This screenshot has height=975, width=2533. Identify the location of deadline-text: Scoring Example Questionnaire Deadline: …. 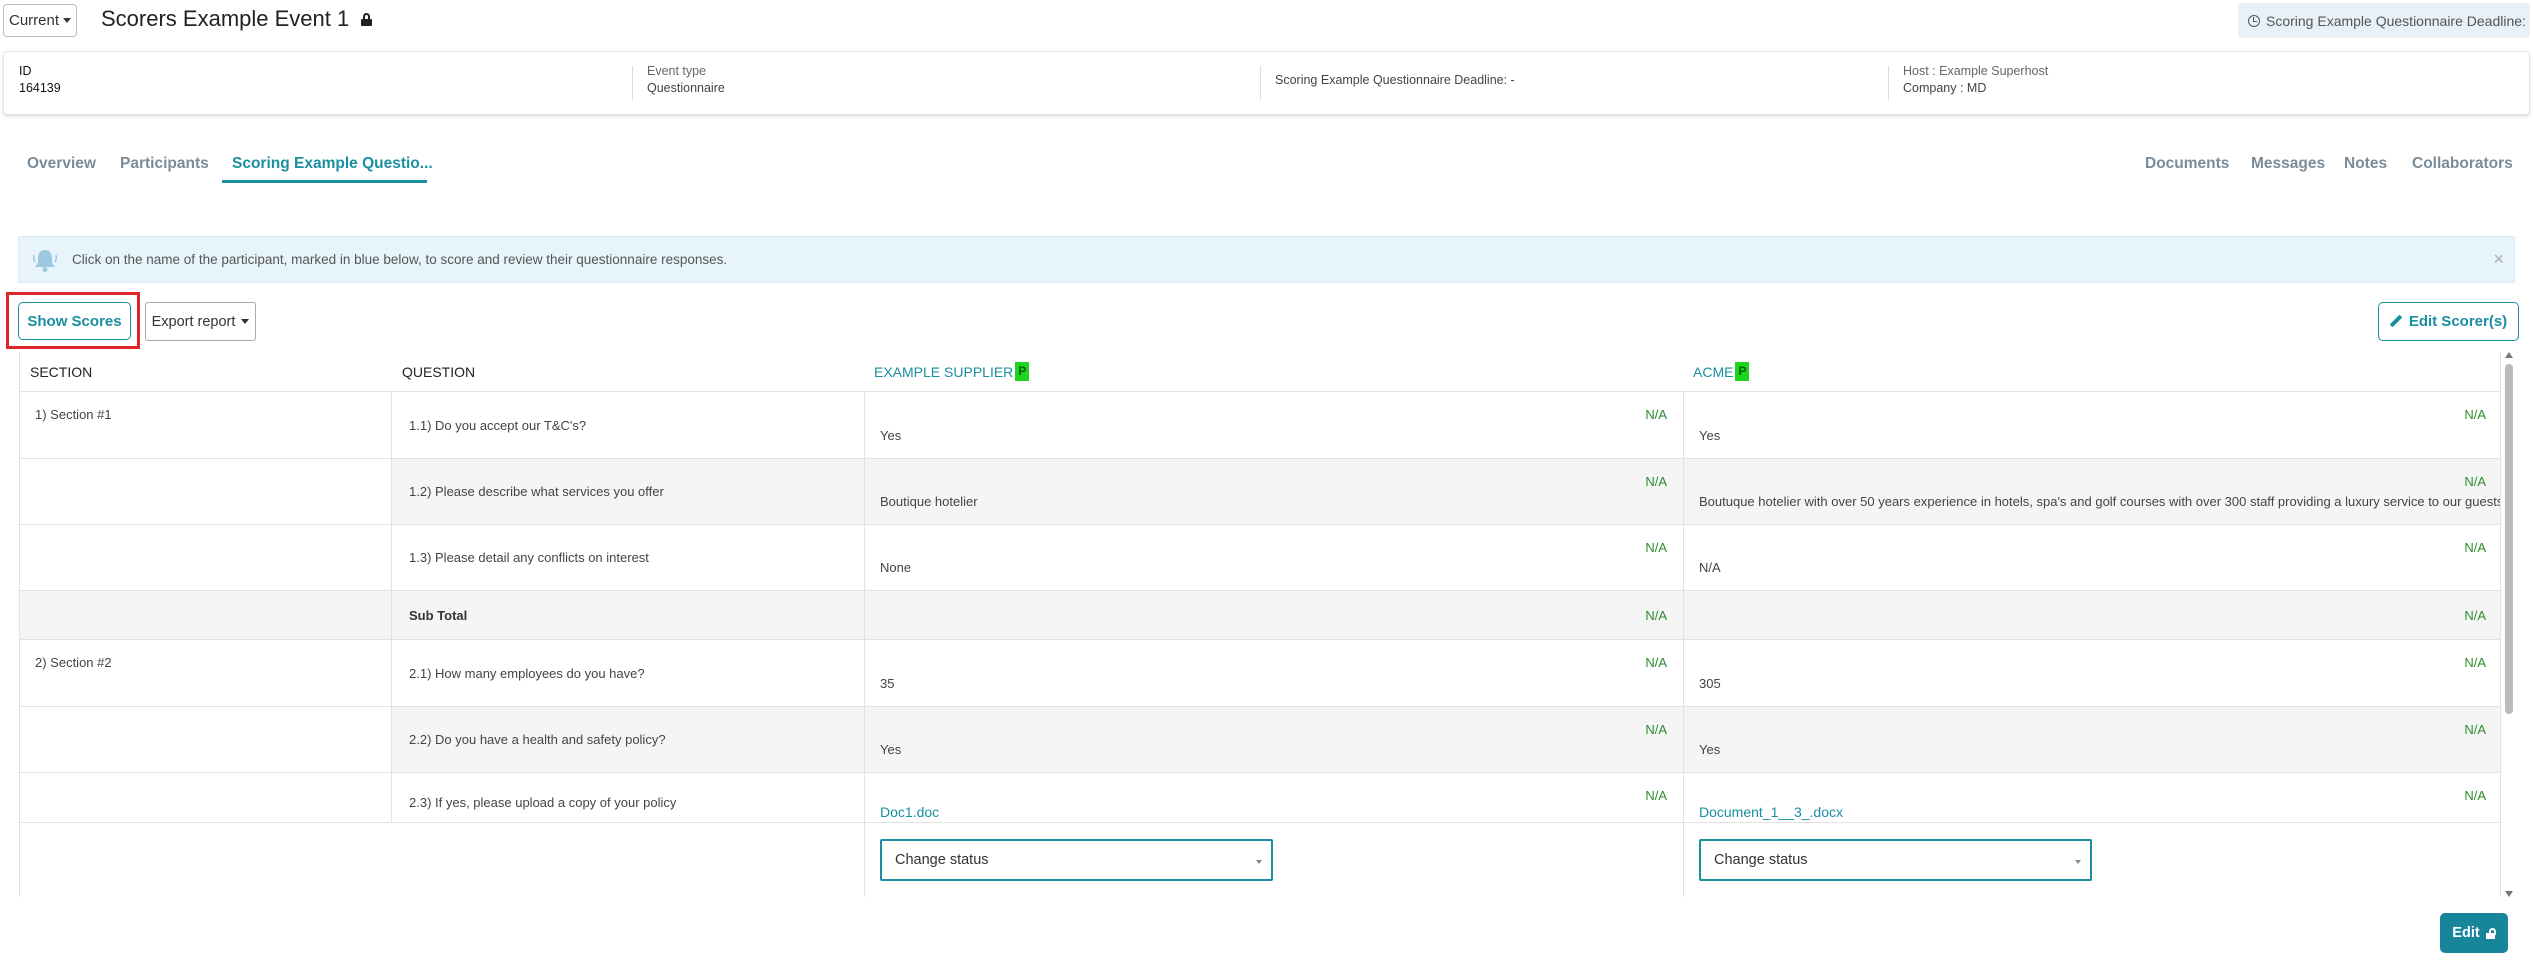
(1395, 80).